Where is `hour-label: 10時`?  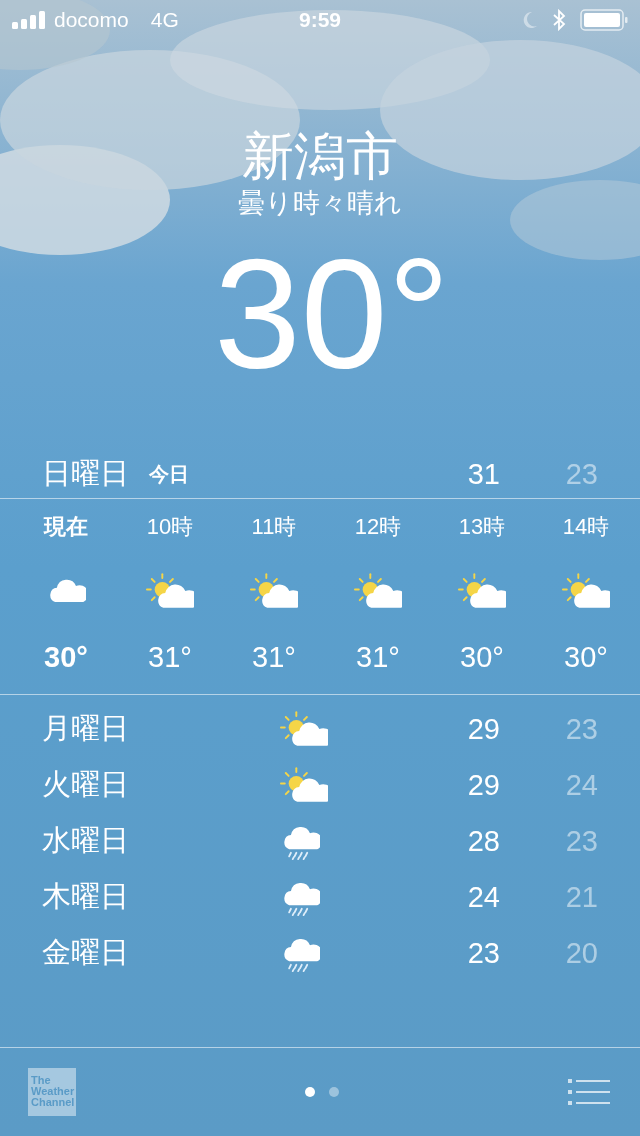
hour-label: 10時 is located at coordinates (170, 527).